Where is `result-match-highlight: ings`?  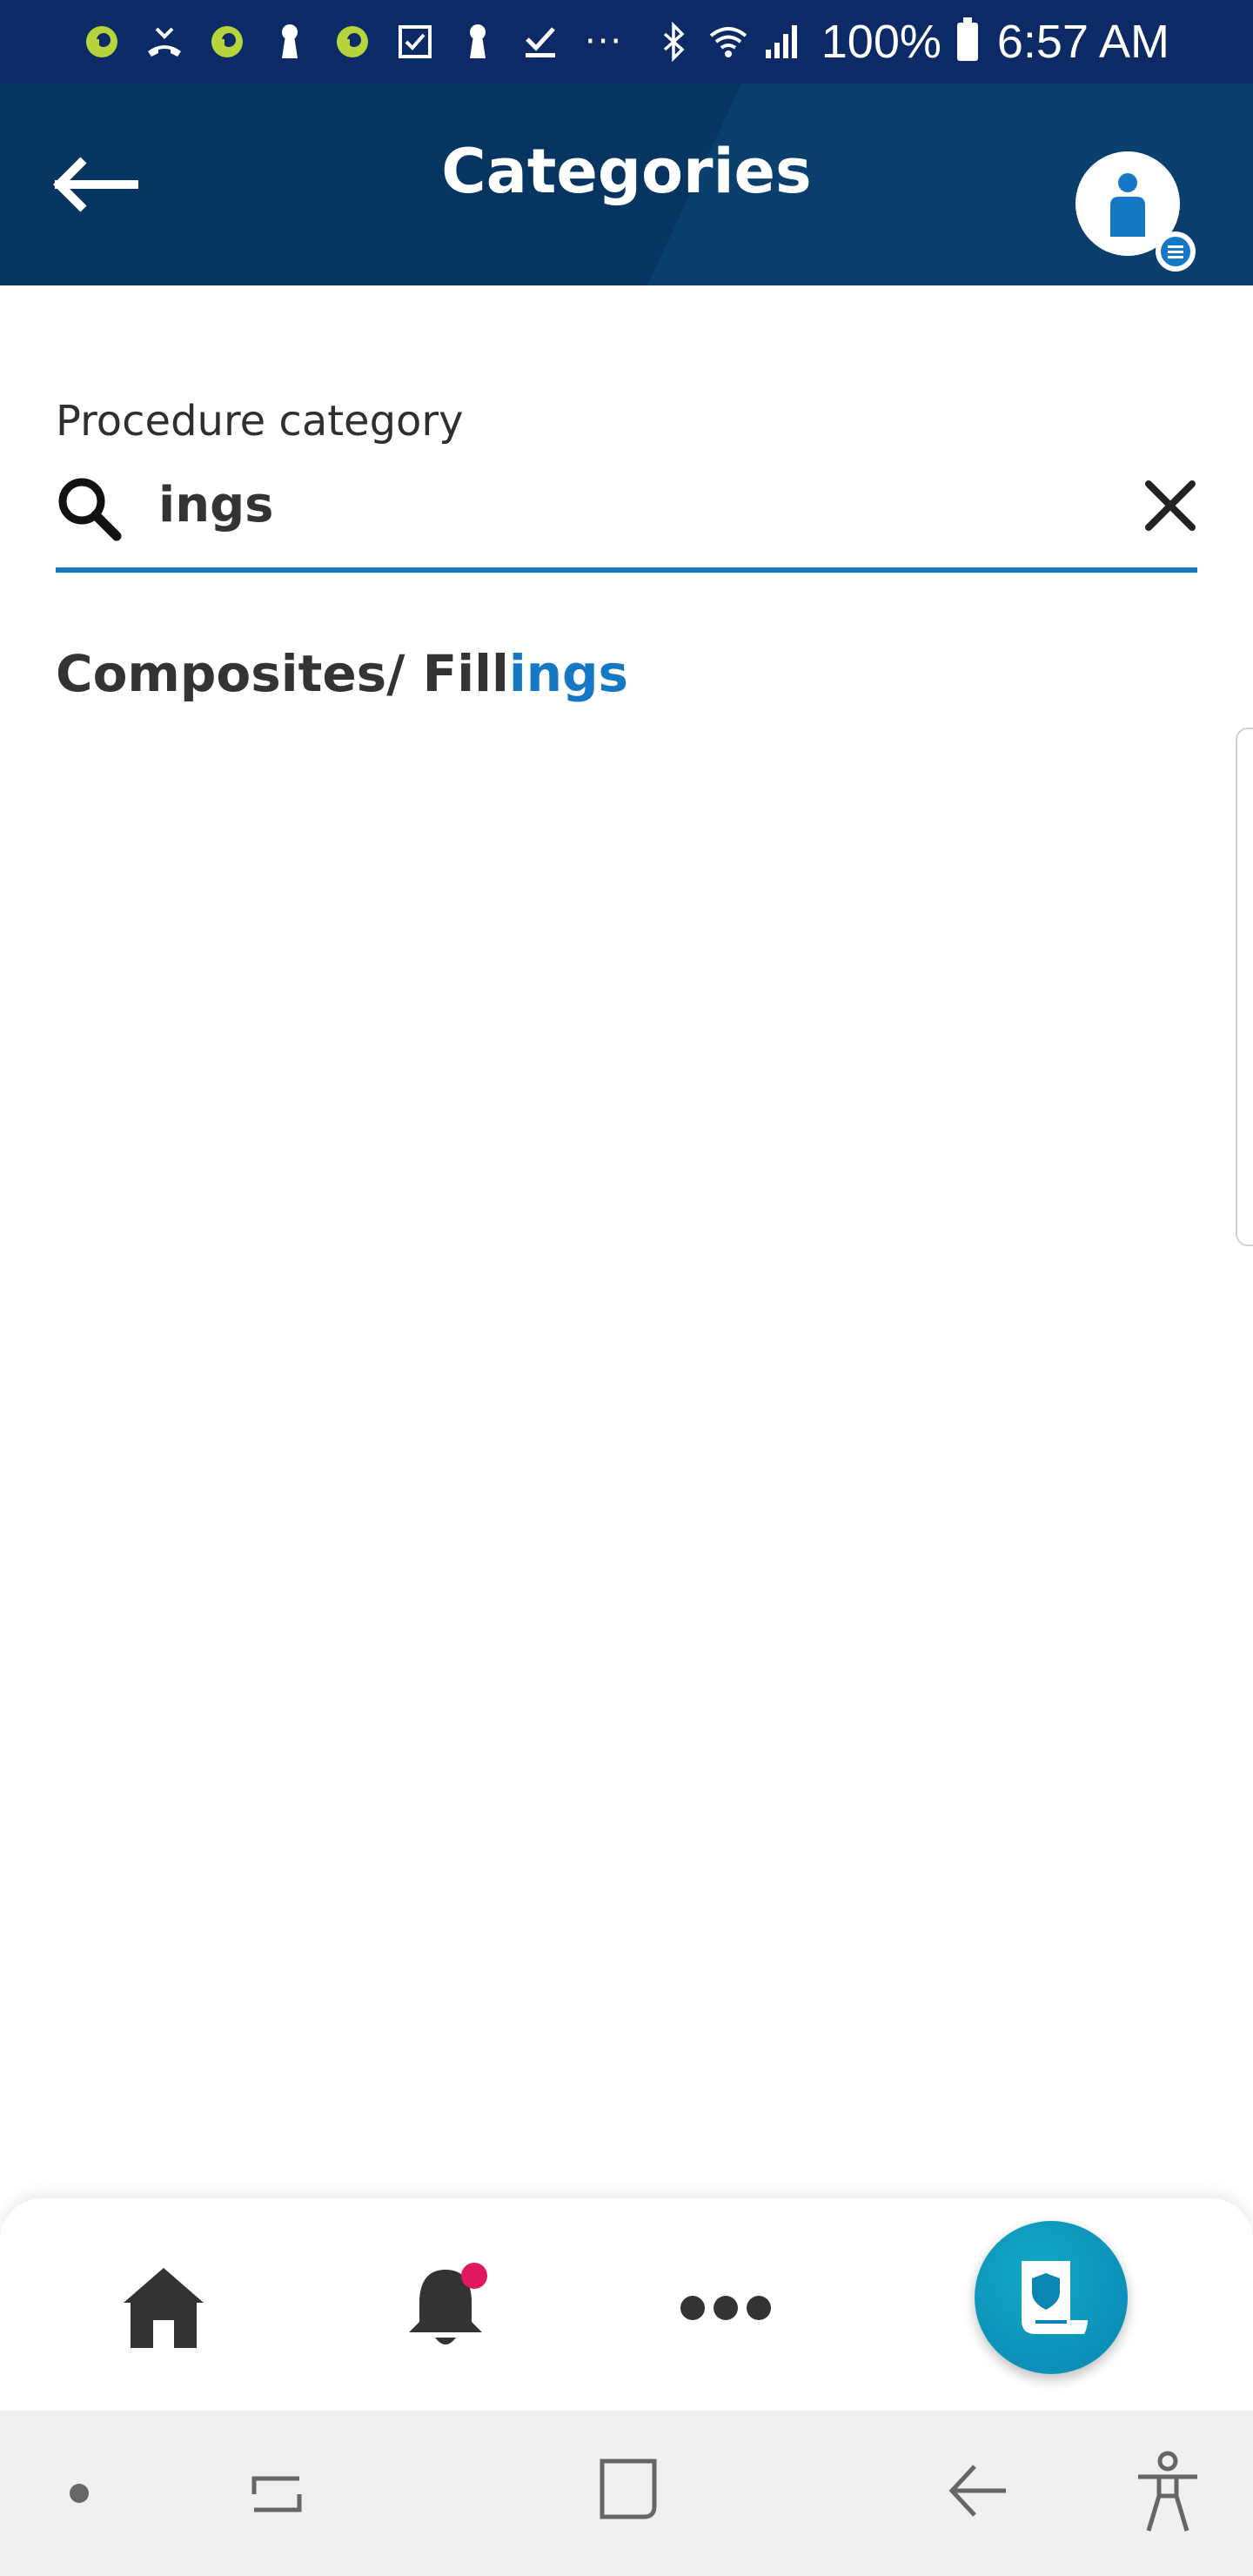 result-match-highlight: ings is located at coordinates (568, 673).